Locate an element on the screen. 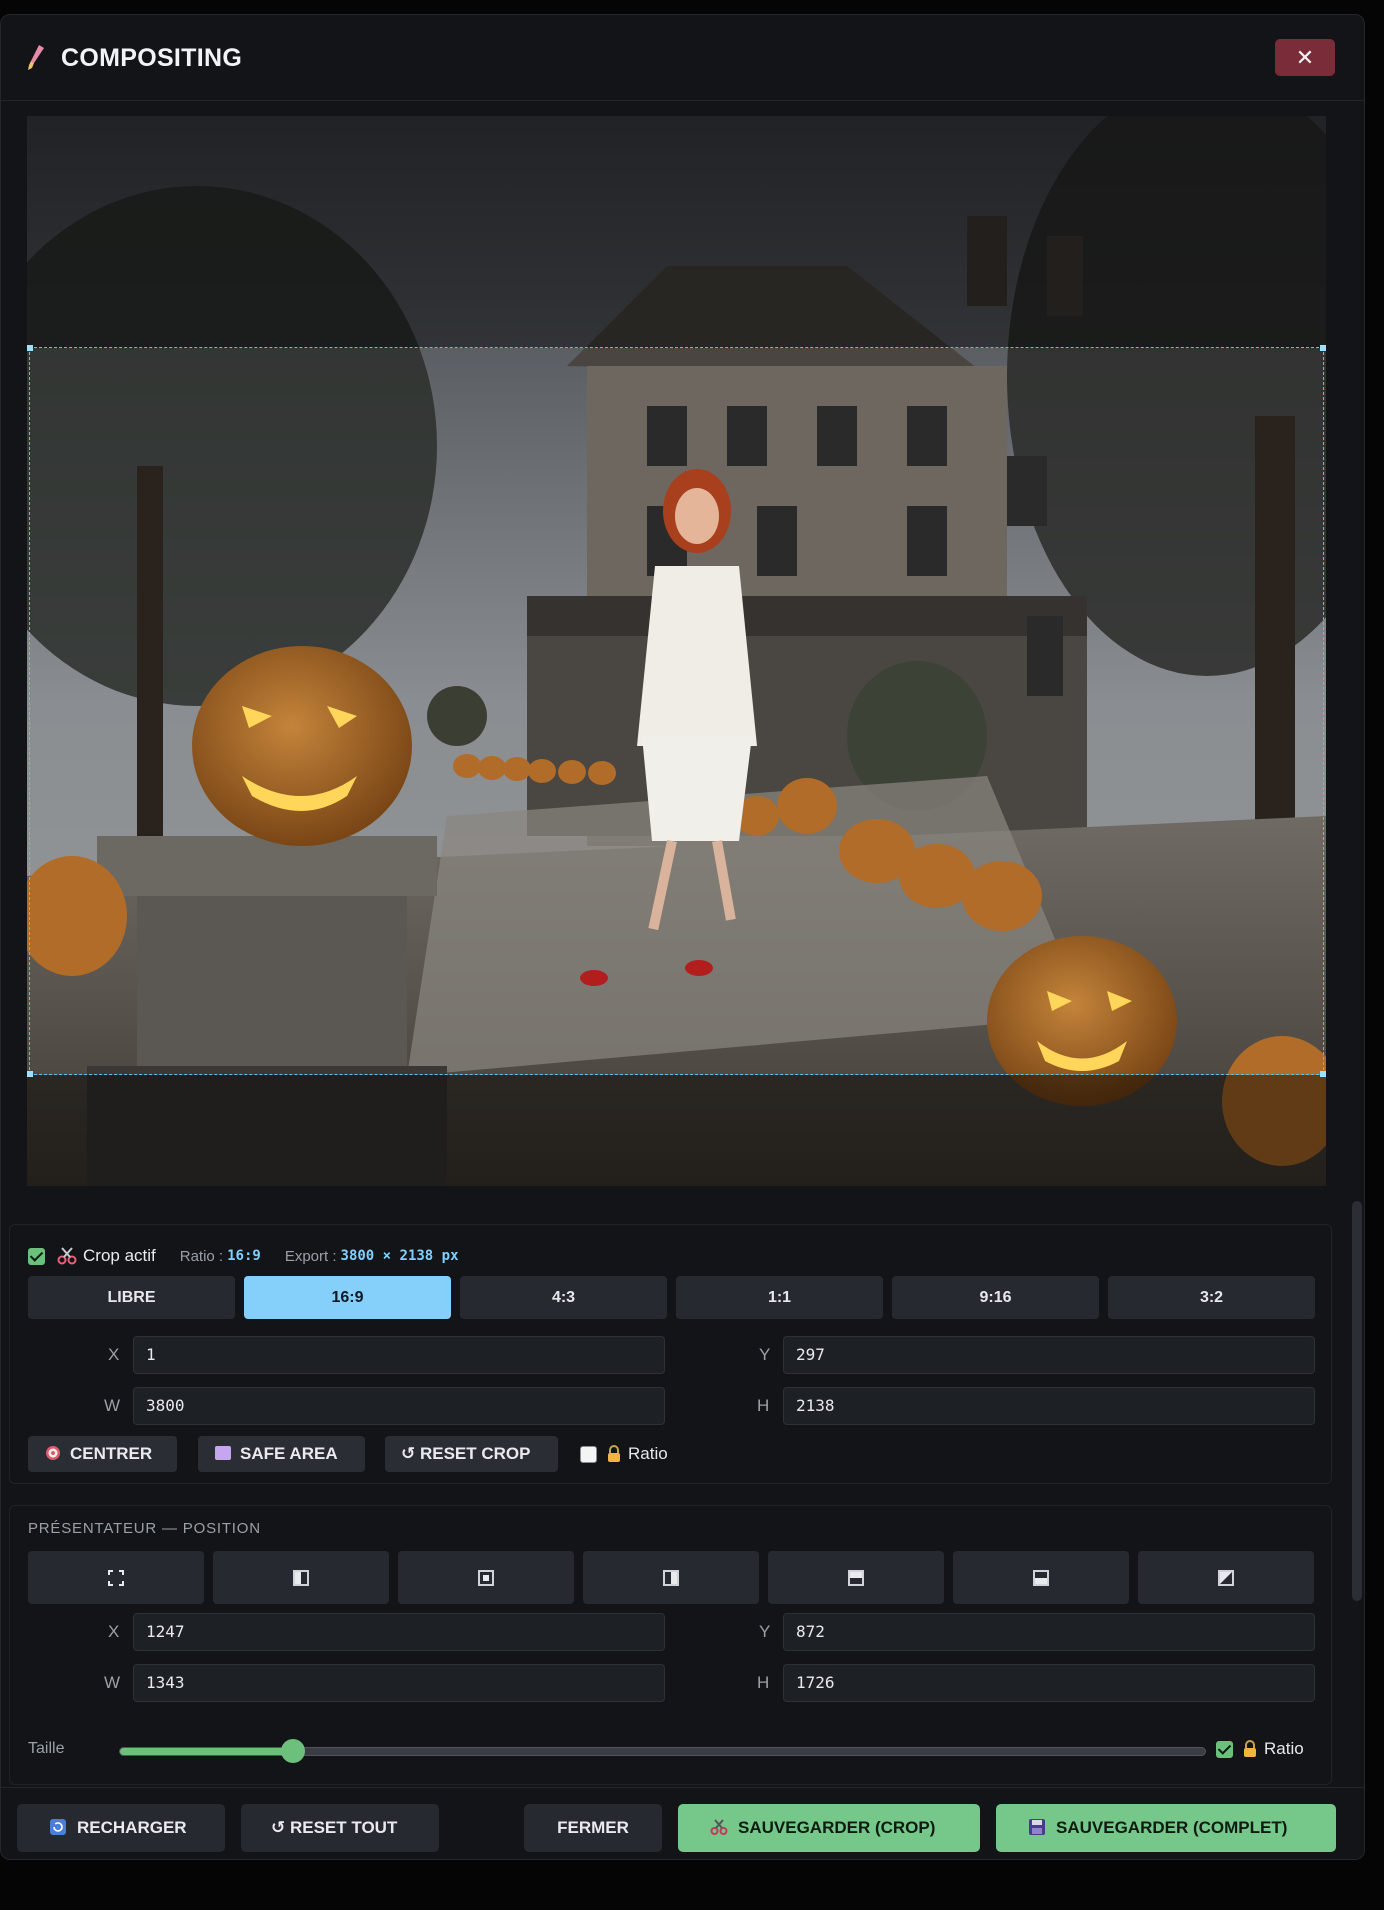  size-slider-thumb is located at coordinates (292, 1751).